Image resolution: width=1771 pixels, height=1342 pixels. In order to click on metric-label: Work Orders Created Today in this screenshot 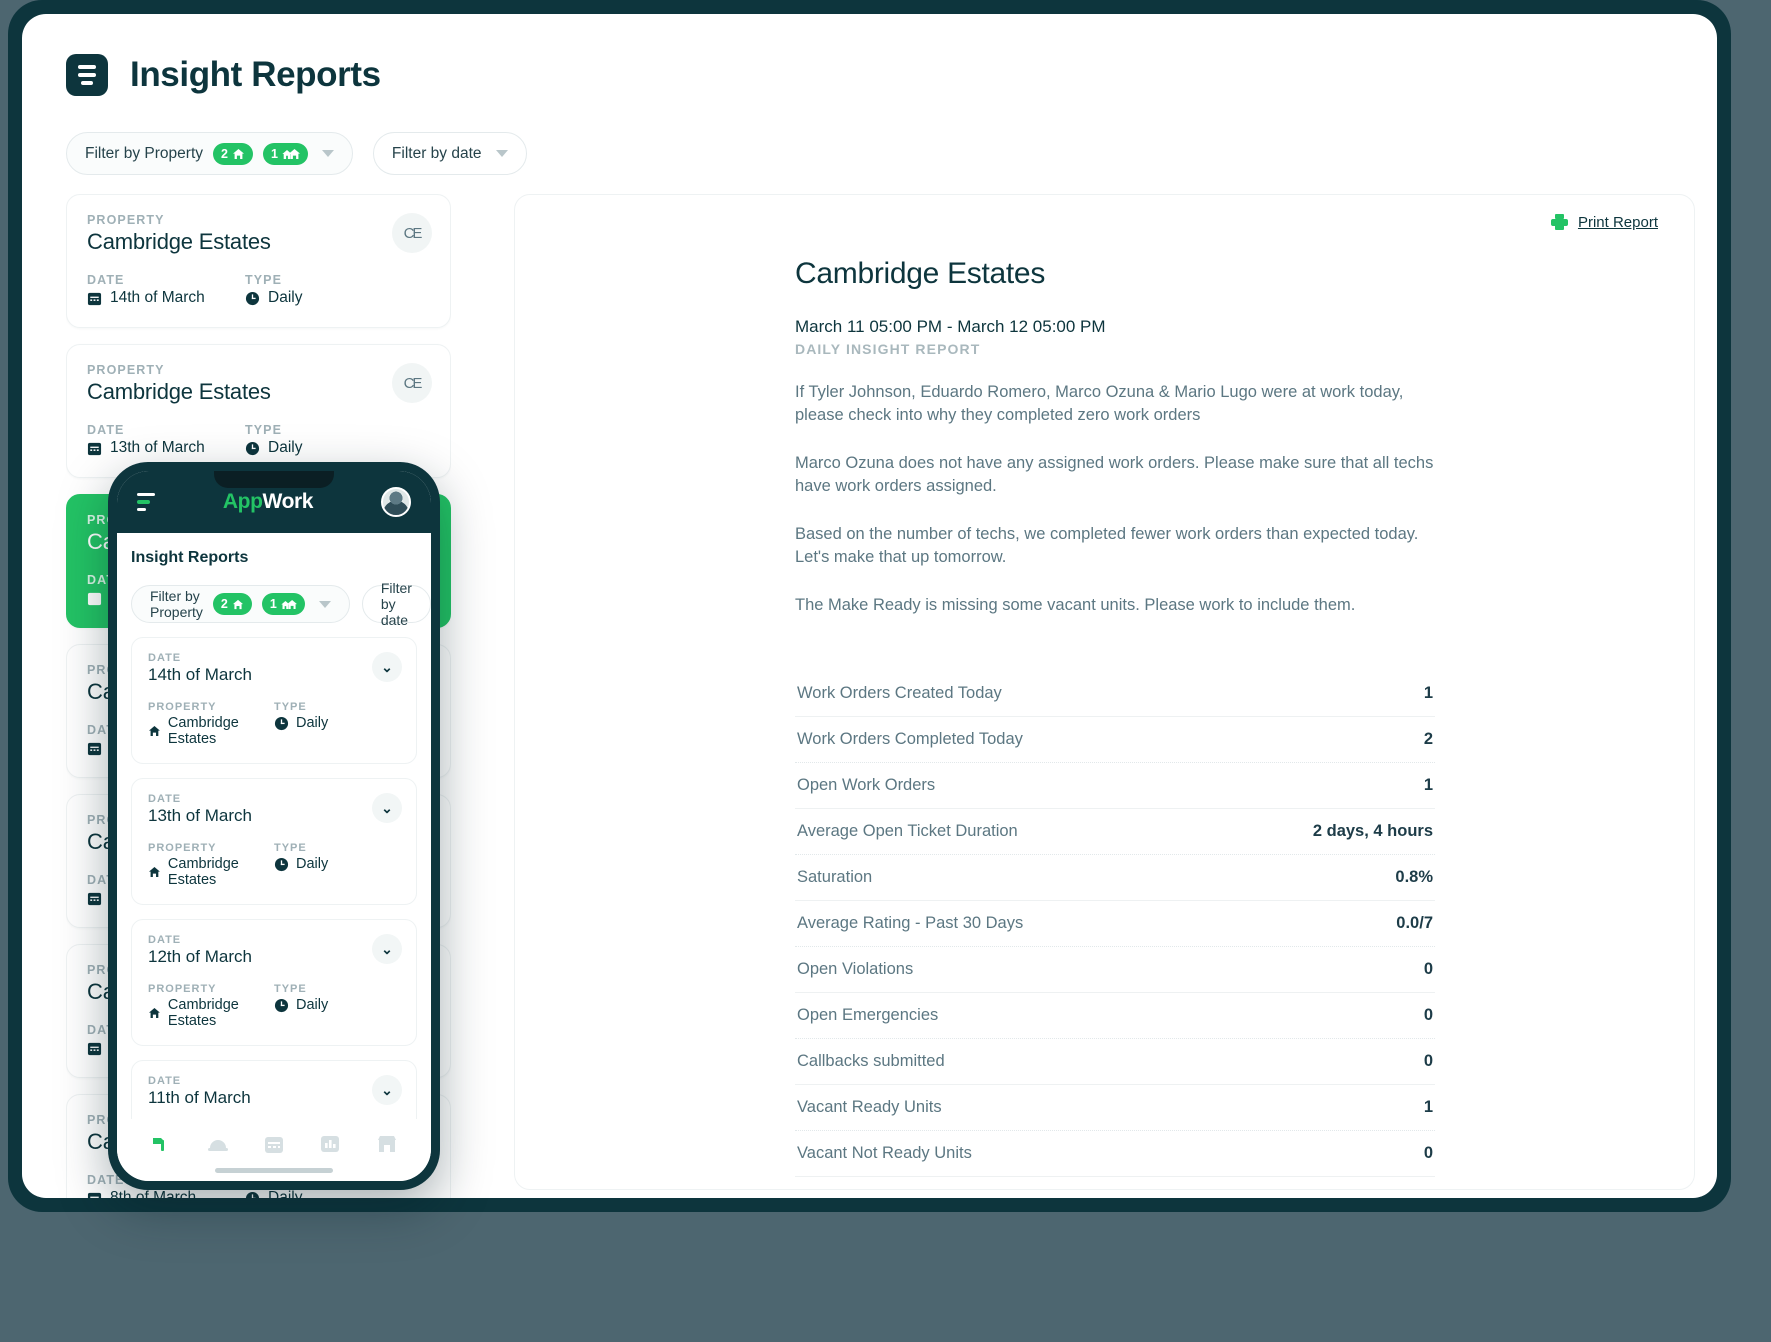, I will do `click(899, 692)`.